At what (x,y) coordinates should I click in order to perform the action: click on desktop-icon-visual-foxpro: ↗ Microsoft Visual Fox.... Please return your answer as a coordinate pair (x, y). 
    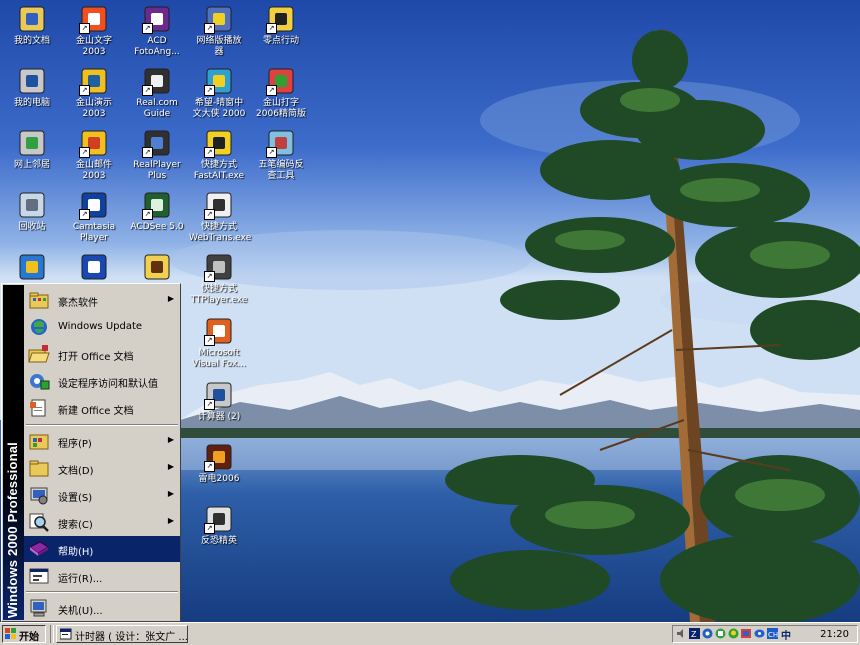
    Looking at the image, I should click on (219, 343).